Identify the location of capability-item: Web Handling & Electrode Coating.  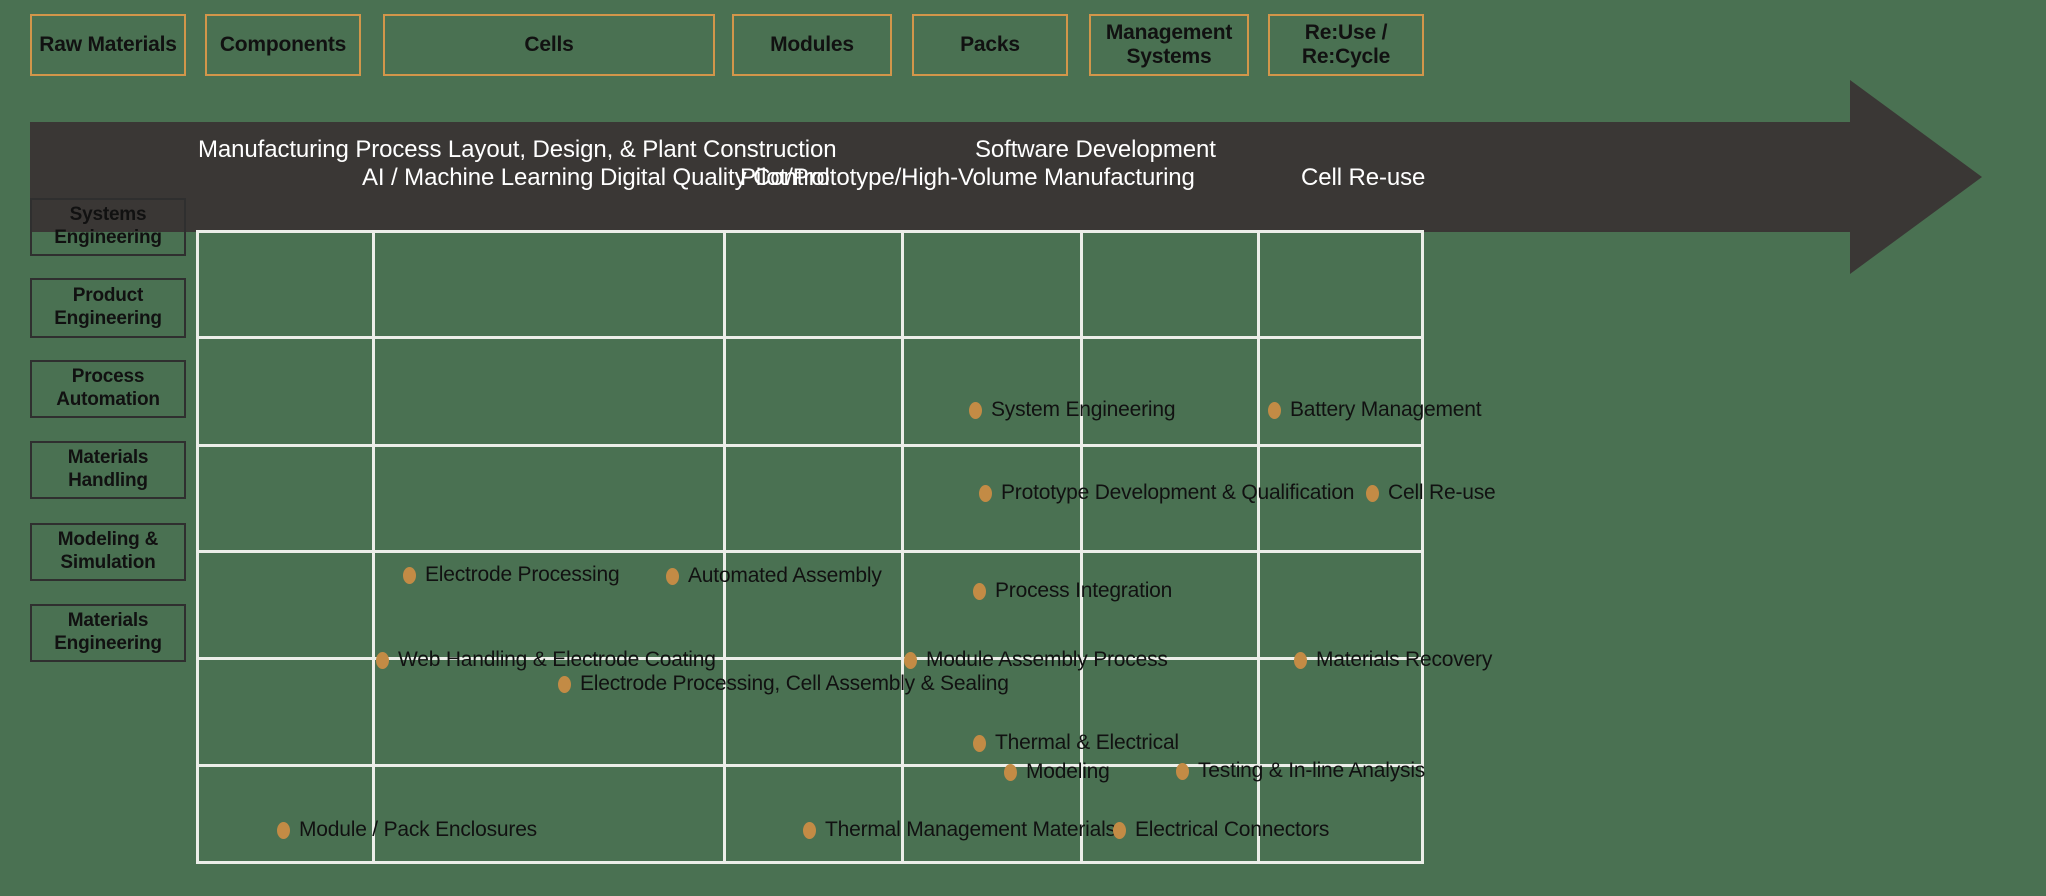
(546, 660).